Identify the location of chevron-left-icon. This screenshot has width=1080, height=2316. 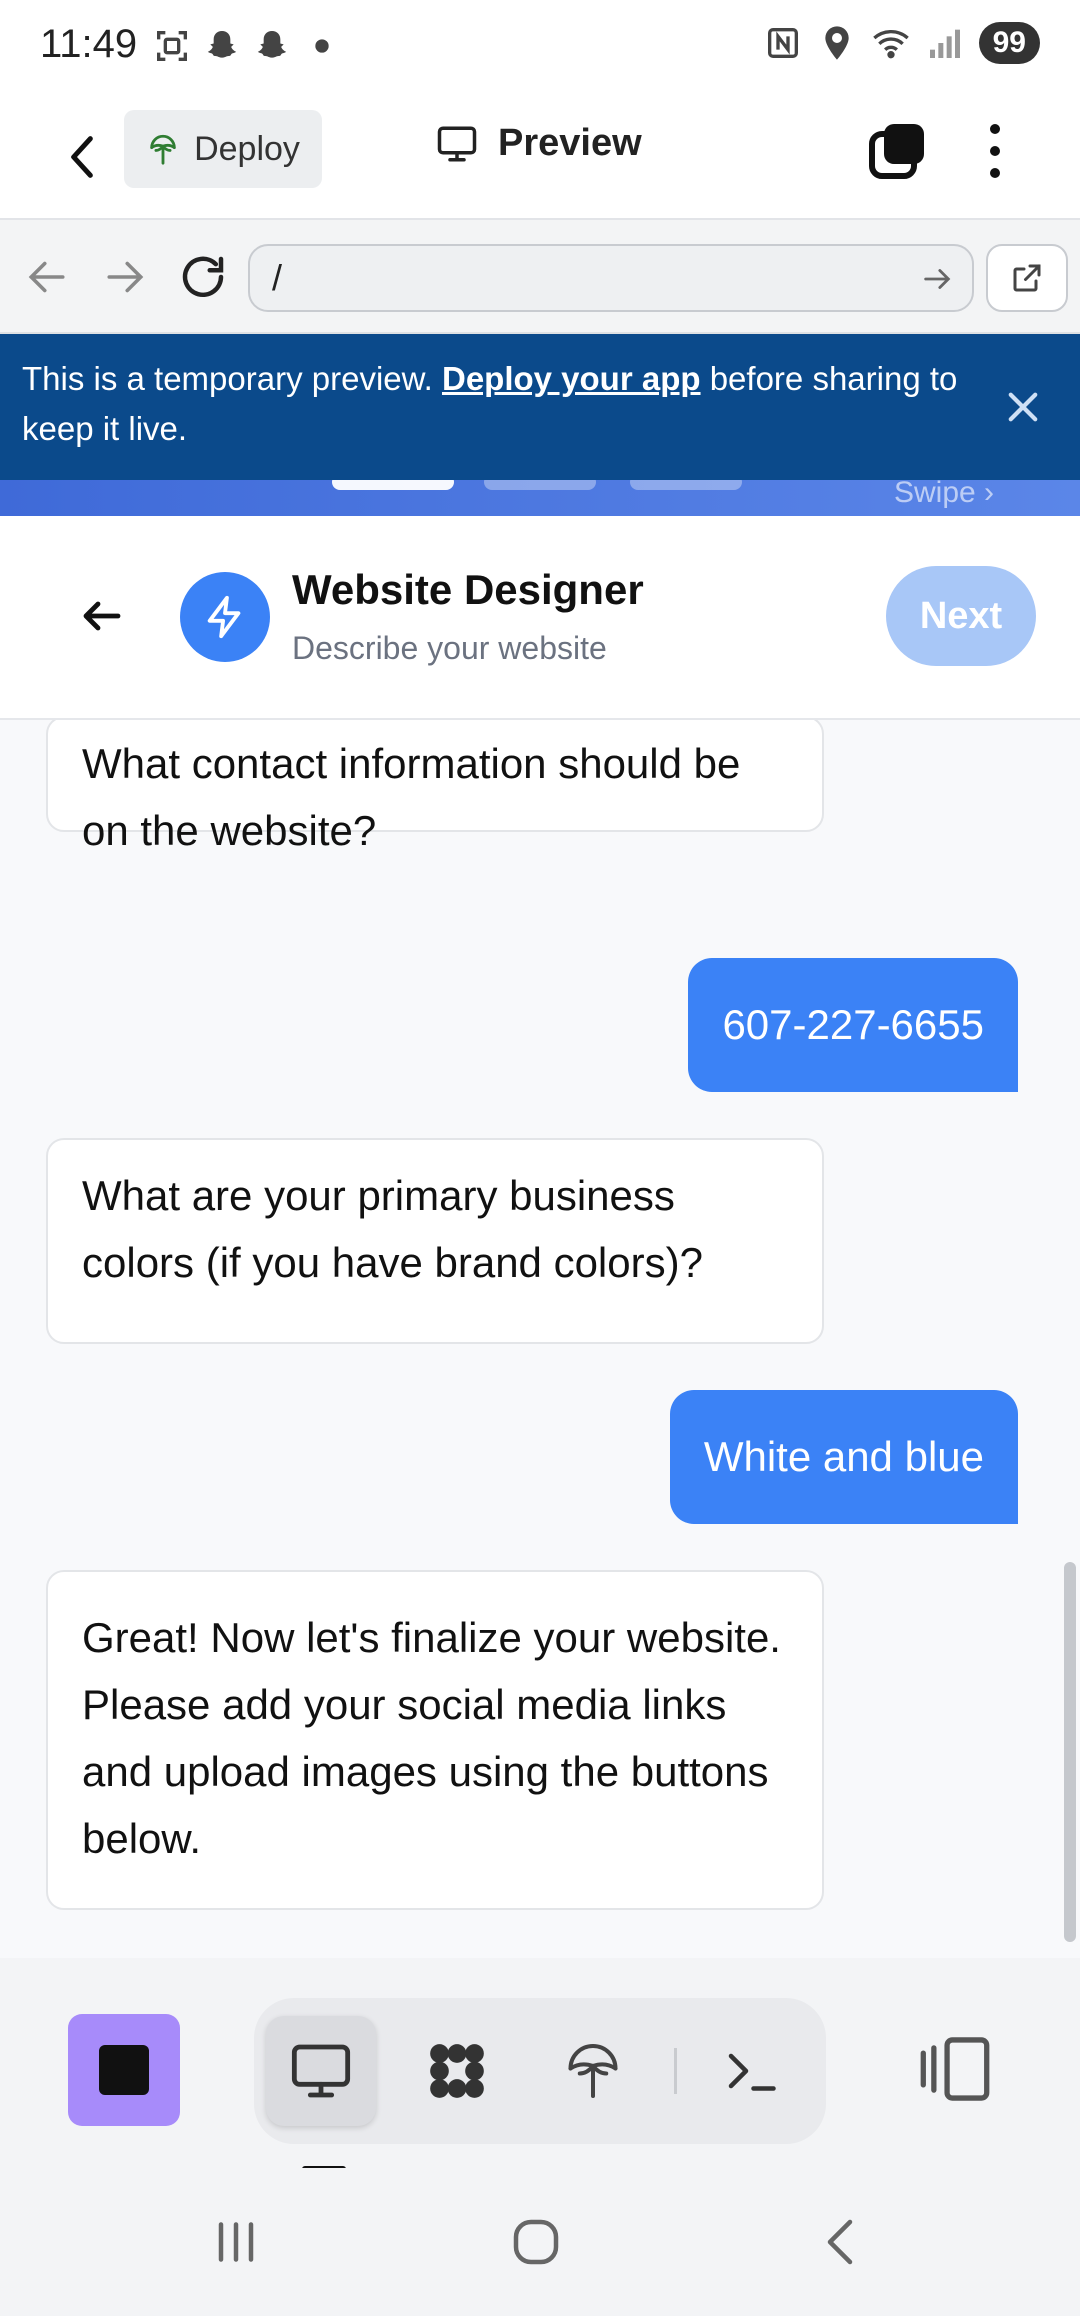
(82, 157).